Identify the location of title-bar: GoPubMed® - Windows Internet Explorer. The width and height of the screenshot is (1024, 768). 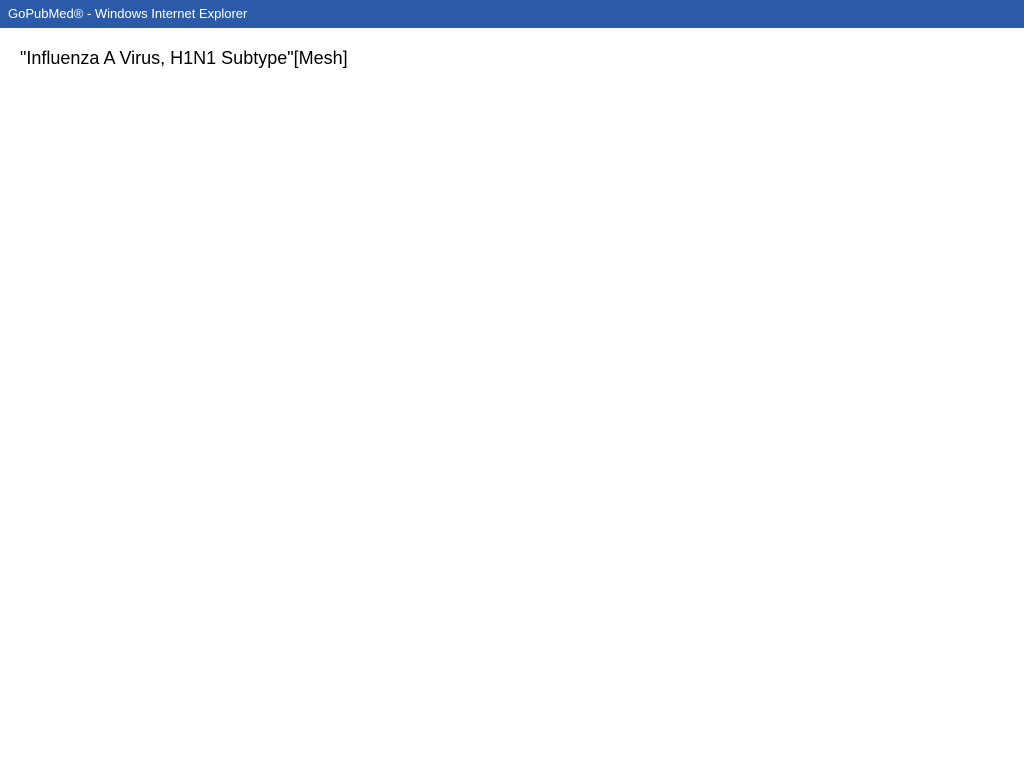
(512, 14).